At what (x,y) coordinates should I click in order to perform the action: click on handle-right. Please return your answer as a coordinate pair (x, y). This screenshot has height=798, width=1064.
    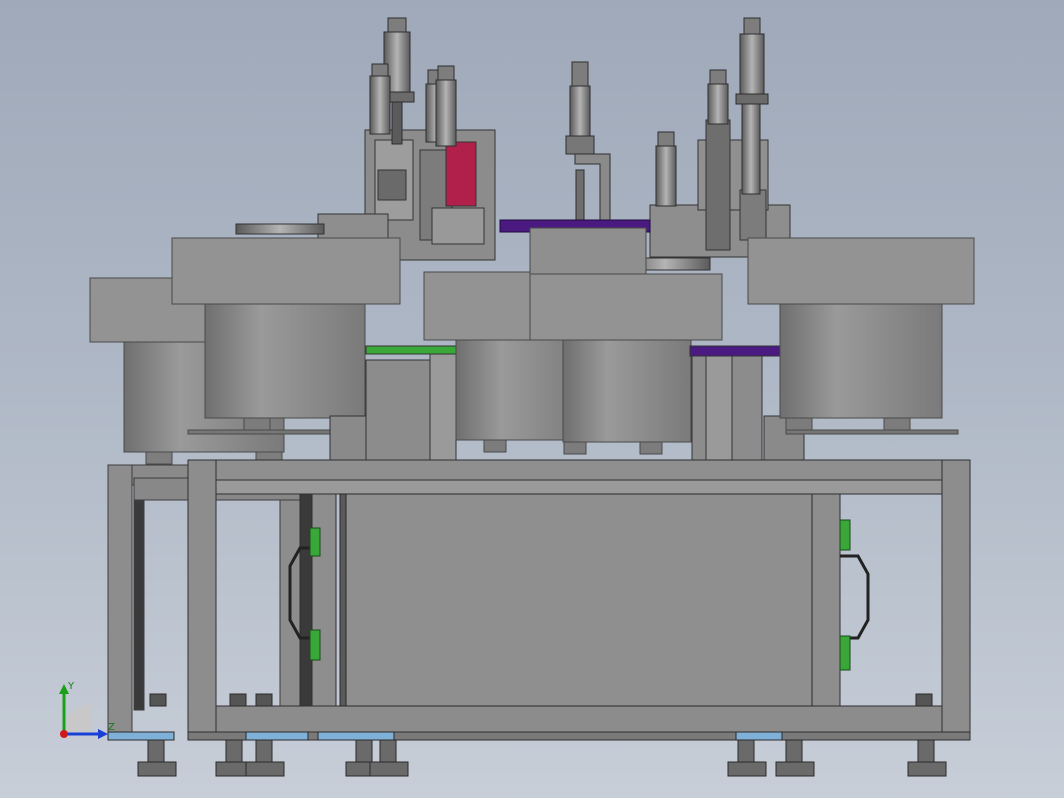
    Looking at the image, I should click on (855, 597).